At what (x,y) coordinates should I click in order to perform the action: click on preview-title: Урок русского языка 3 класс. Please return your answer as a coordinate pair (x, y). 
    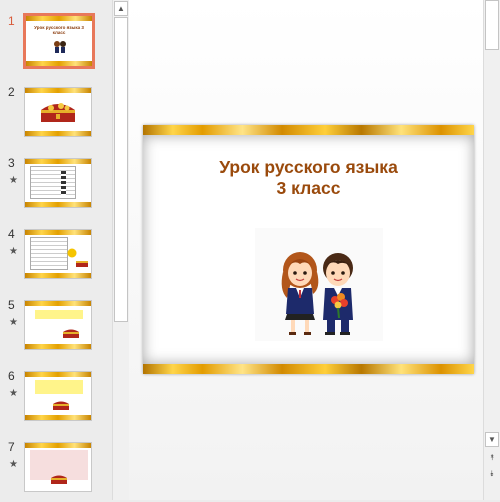
    Looking at the image, I should click on (59, 30).